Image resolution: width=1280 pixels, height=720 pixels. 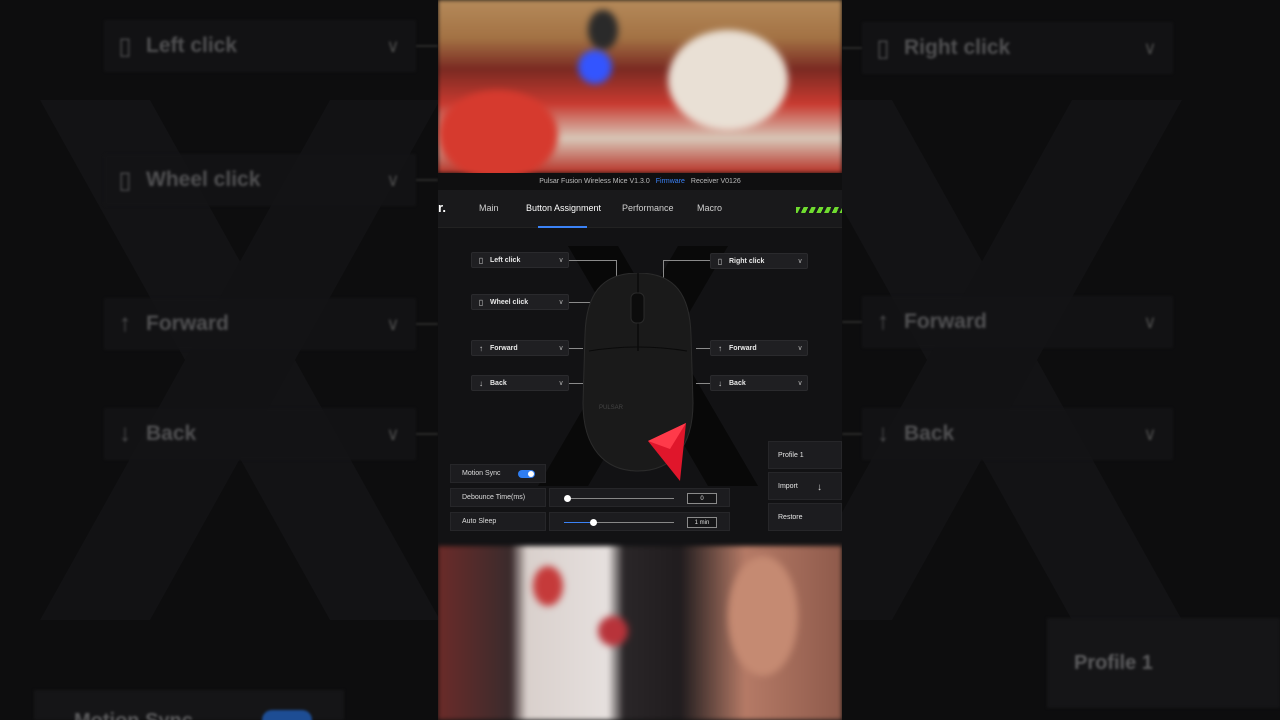 I want to click on import-button: Import ↓, so click(x=805, y=486).